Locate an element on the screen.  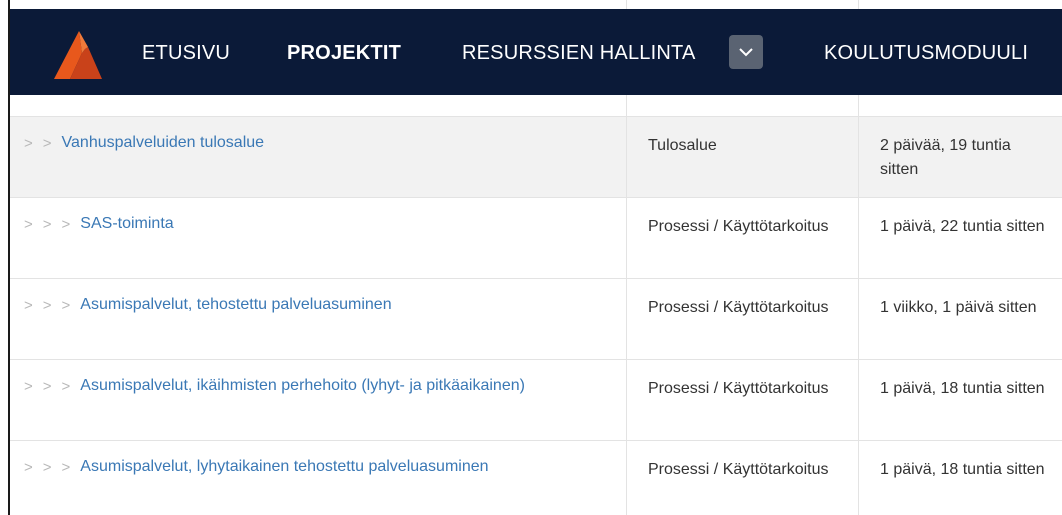
row-time-cell: 2 päivää, 19 tuntia sitten is located at coordinates (945, 157).